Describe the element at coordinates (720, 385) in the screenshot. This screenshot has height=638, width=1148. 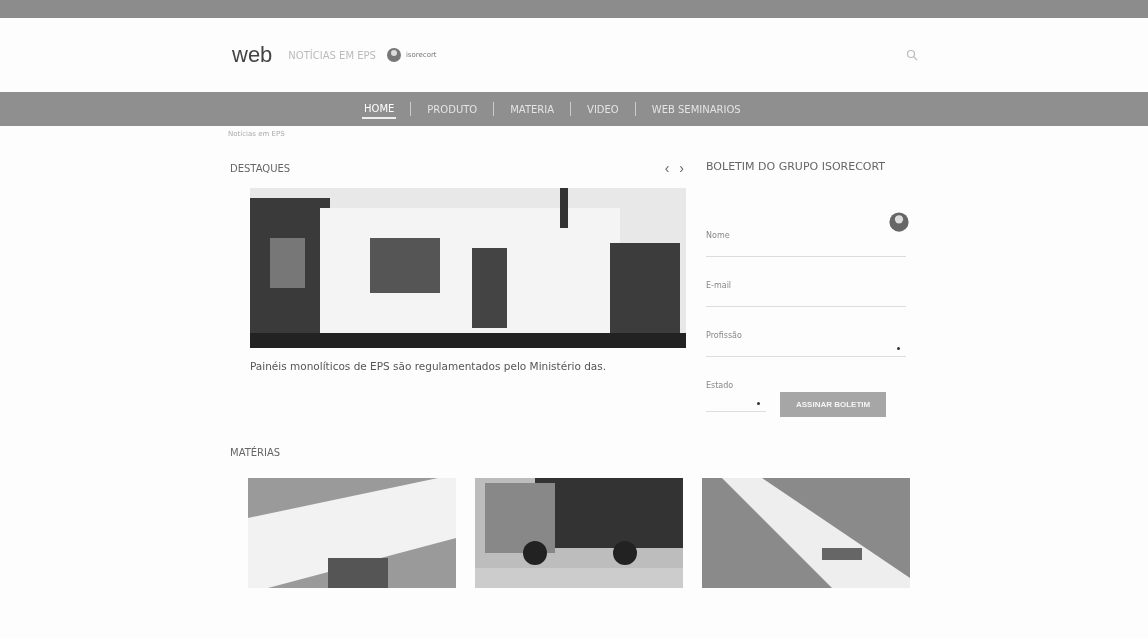
I see `field-label: Estado` at that location.